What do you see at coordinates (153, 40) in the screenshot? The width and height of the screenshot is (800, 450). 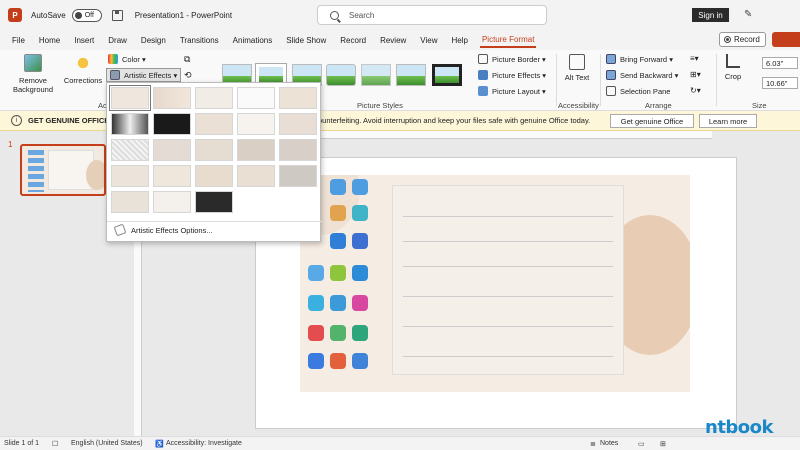 I see `tab-design: Design` at bounding box center [153, 40].